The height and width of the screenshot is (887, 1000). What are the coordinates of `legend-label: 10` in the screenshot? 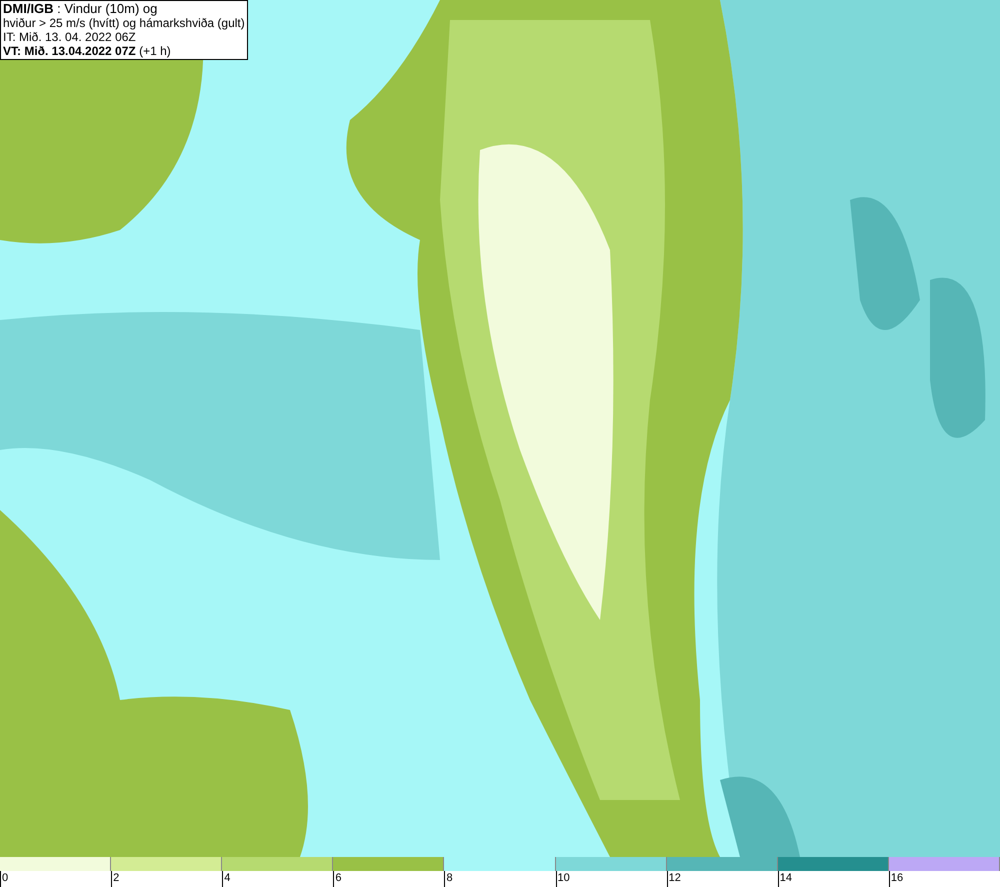 It's located at (563, 878).